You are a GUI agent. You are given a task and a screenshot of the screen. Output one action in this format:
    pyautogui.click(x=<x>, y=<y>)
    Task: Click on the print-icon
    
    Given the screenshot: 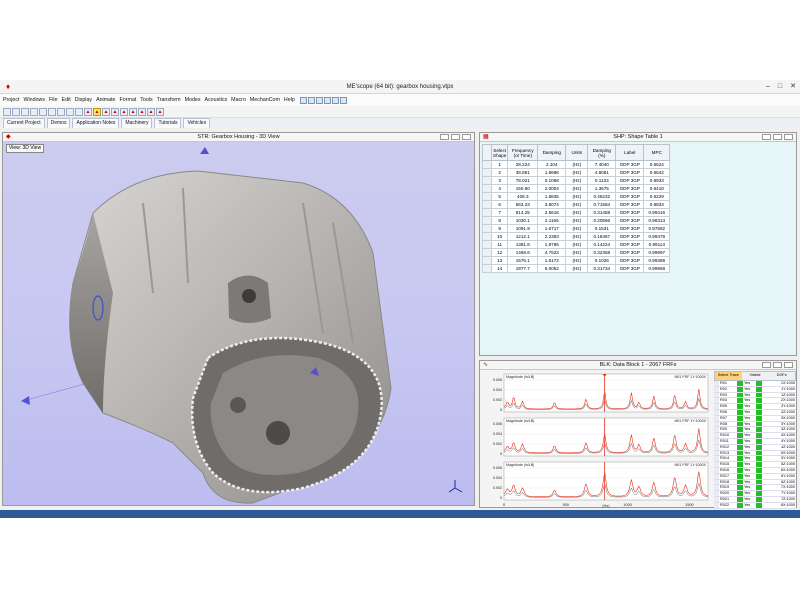 What is the action you would take?
    pyautogui.click(x=25, y=111)
    